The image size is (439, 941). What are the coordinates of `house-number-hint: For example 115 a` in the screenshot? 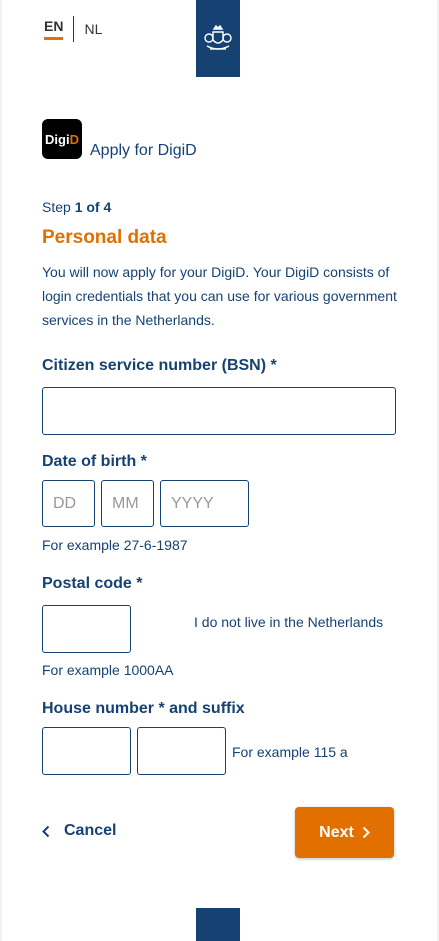 It's located at (290, 752).